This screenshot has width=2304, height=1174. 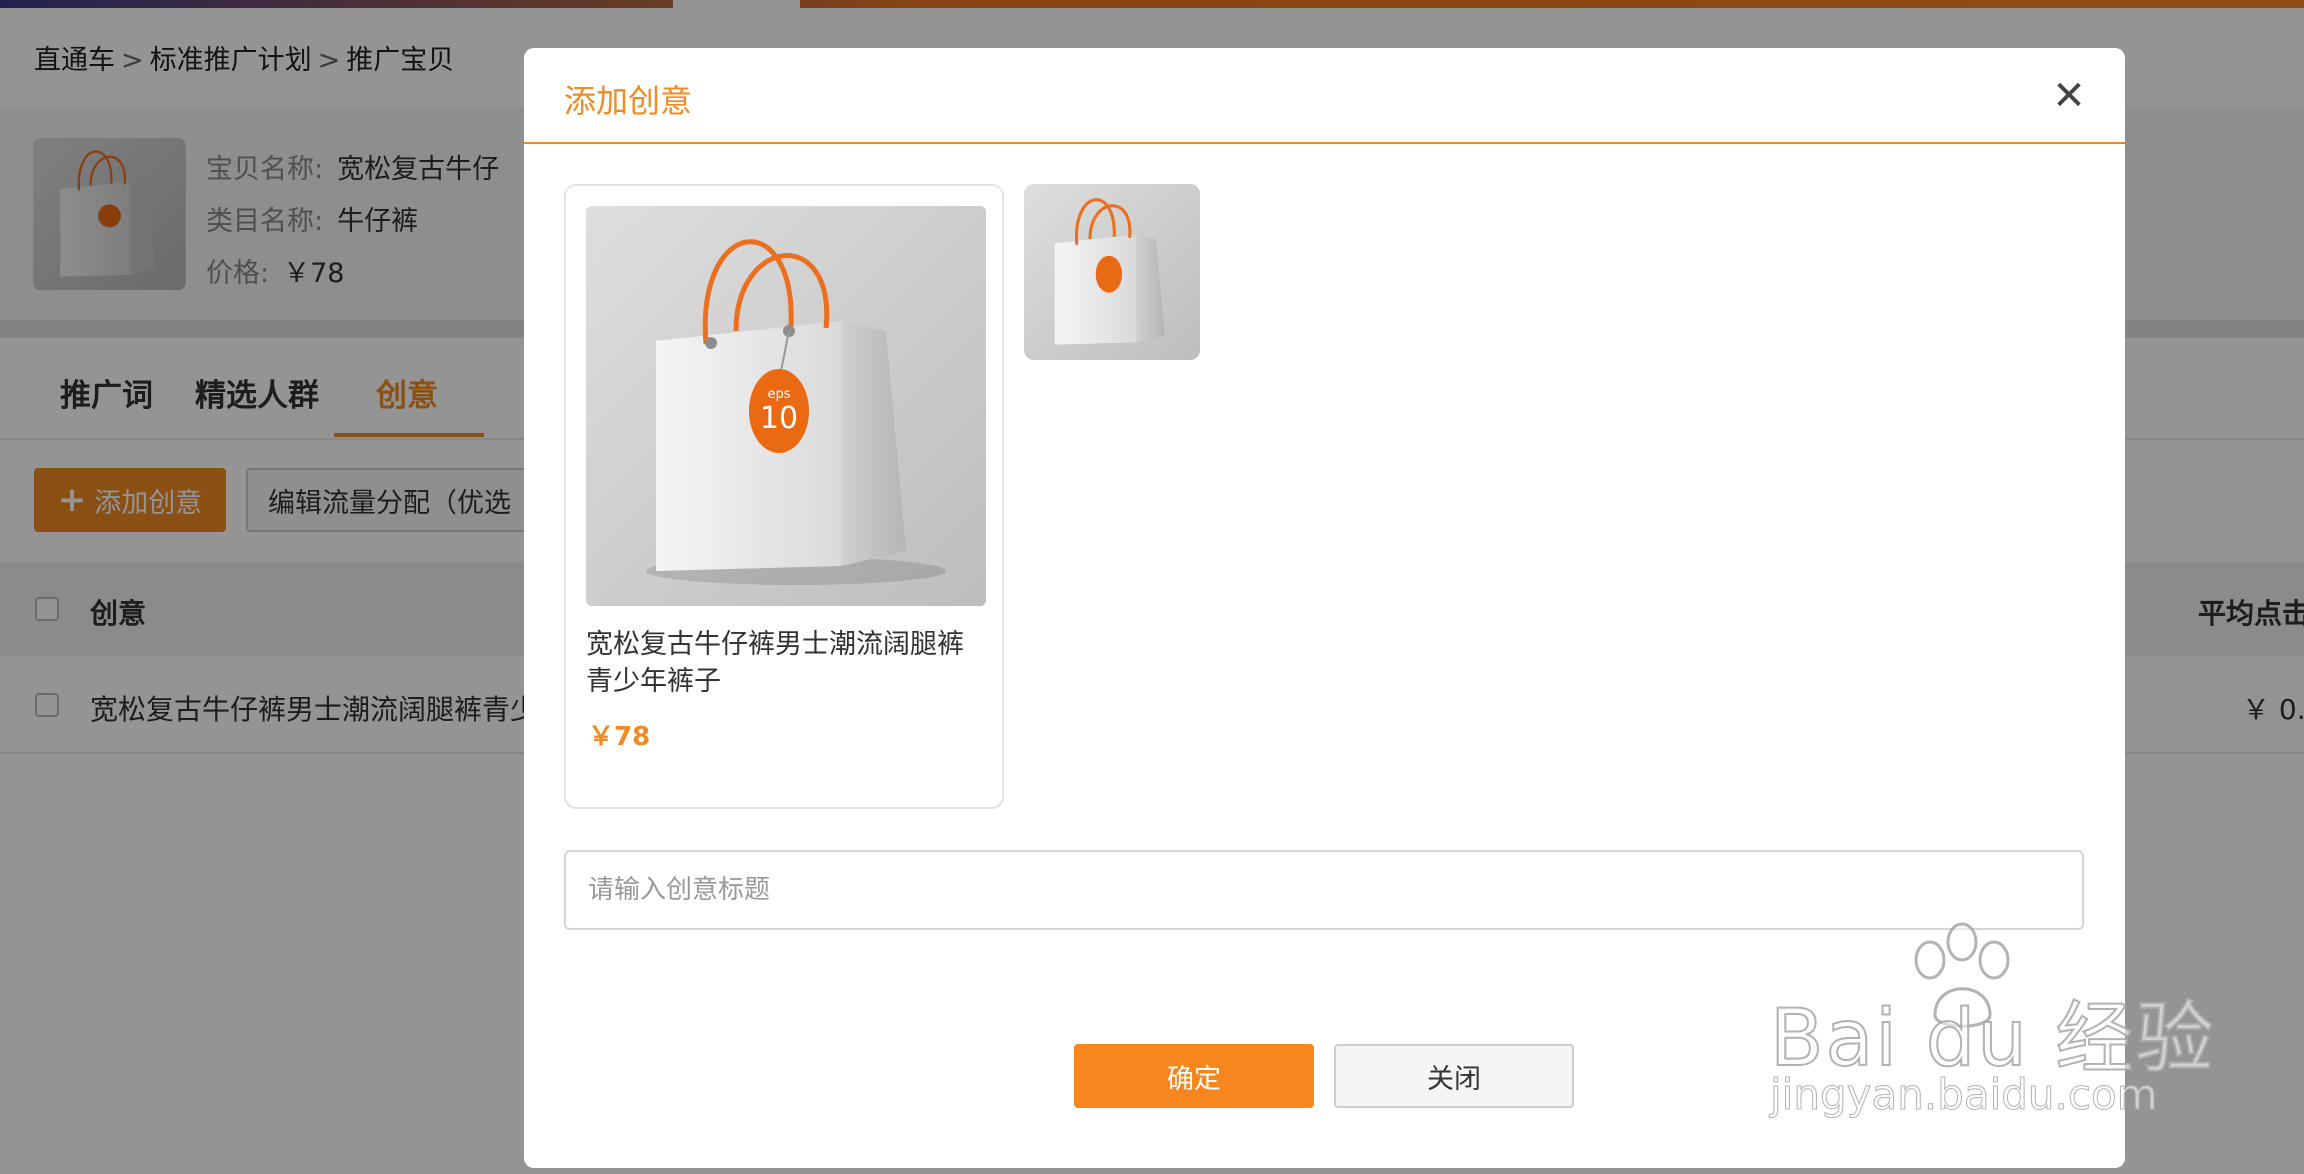 I want to click on creative-image-option, so click(x=1112, y=272).